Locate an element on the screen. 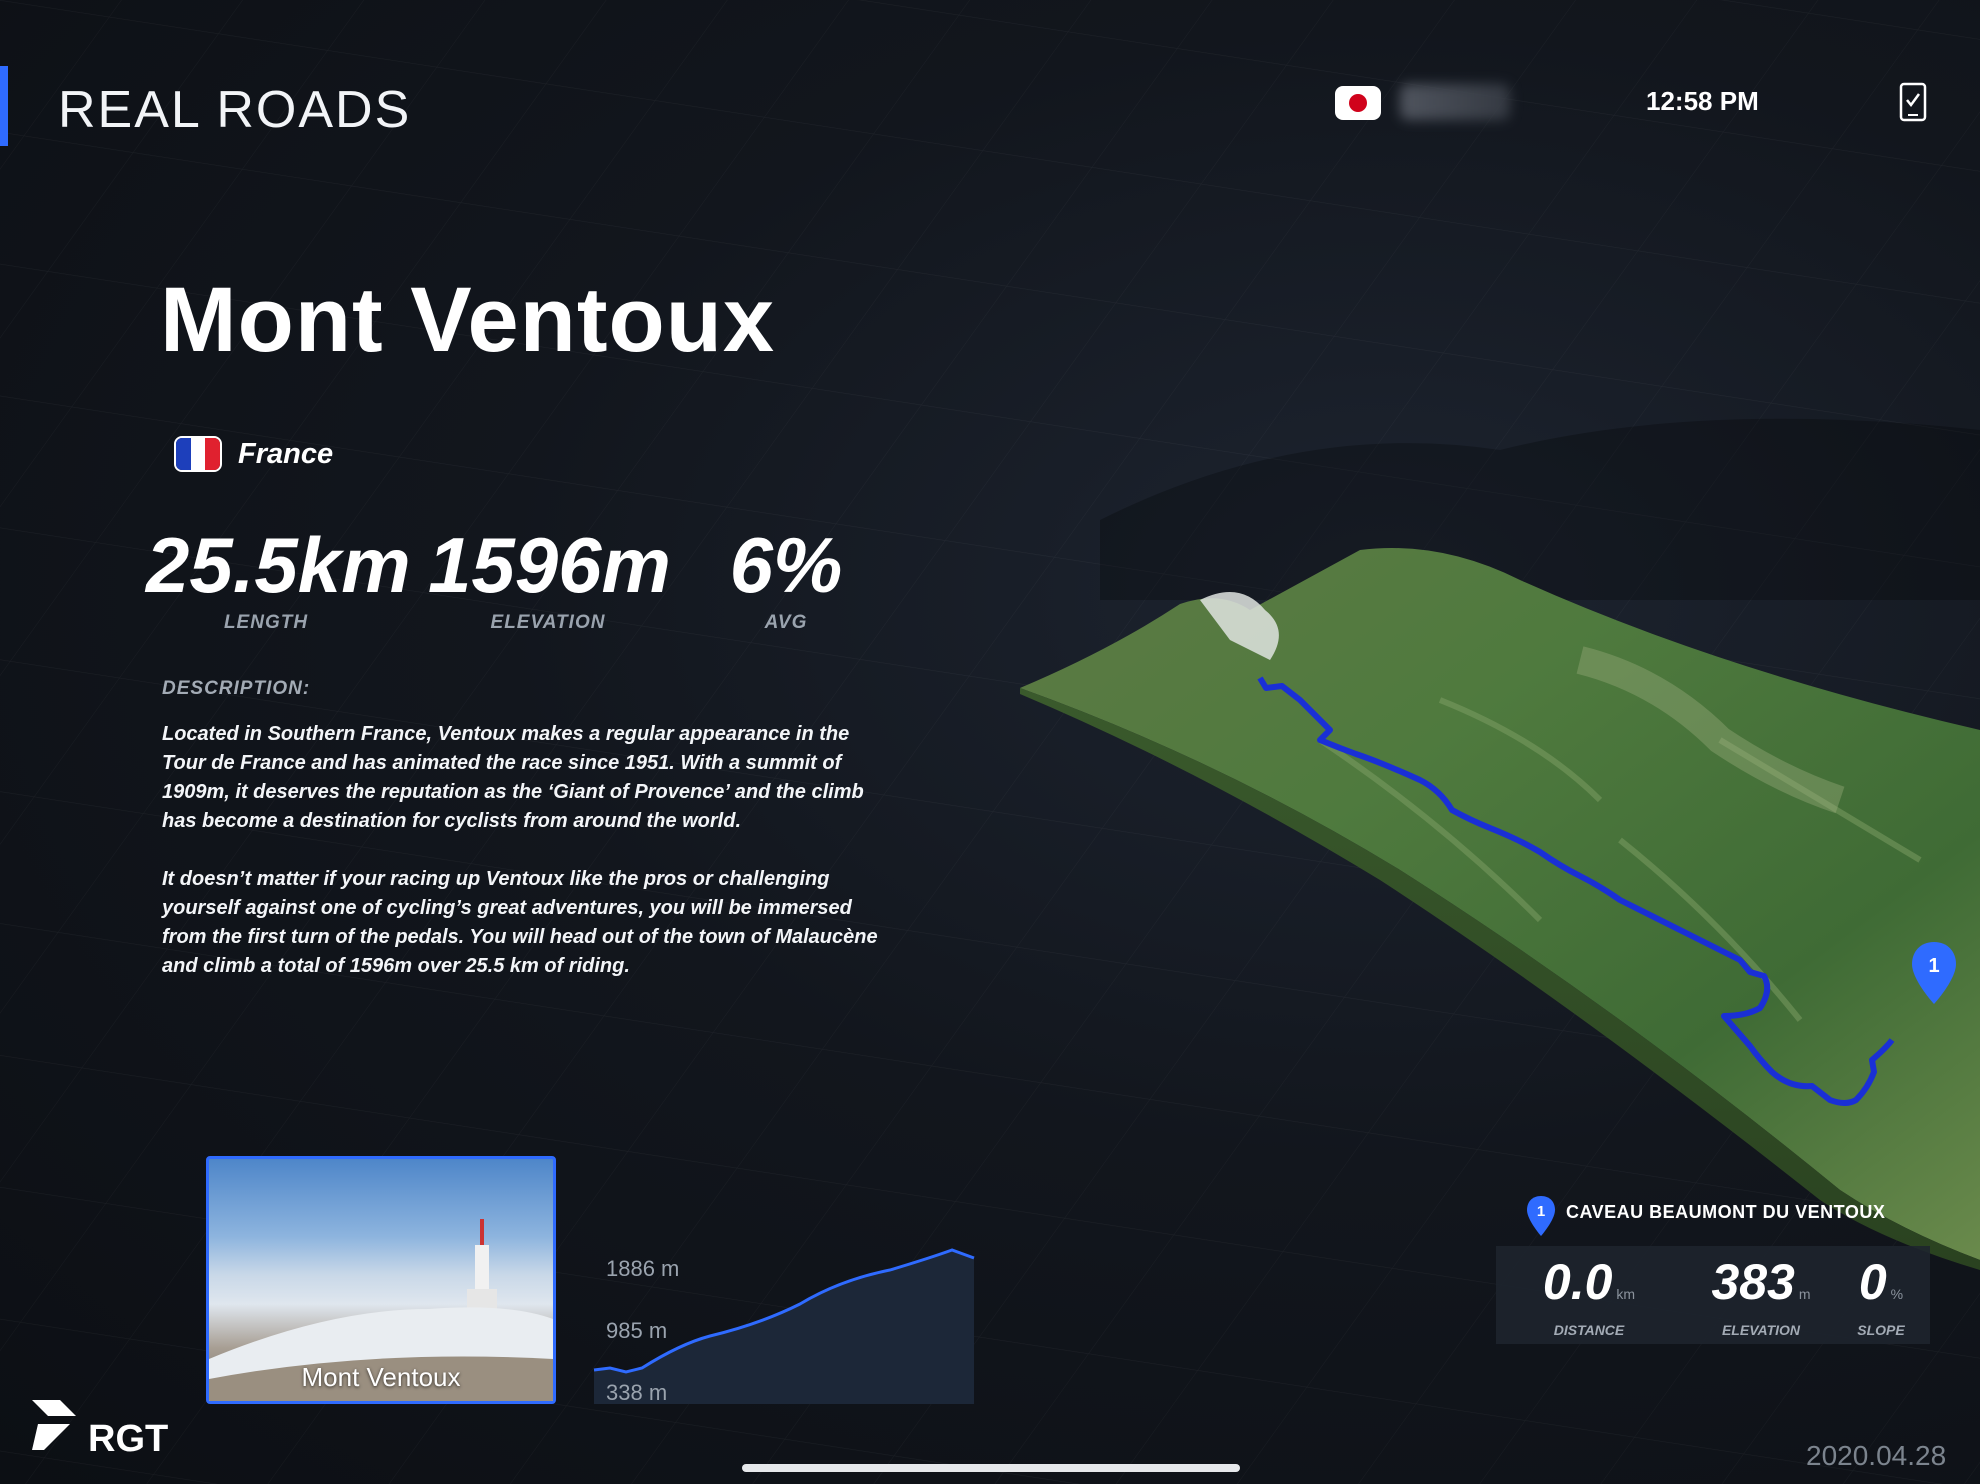  country-name: France is located at coordinates (286, 454).